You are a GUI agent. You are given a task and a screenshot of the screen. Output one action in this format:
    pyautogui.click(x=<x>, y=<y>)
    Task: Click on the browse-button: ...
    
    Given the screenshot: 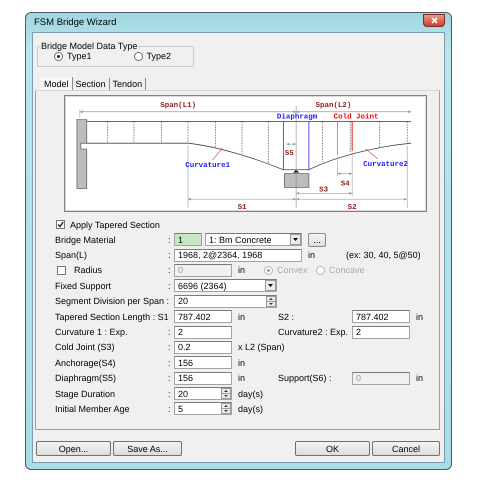 What is the action you would take?
    pyautogui.click(x=317, y=239)
    